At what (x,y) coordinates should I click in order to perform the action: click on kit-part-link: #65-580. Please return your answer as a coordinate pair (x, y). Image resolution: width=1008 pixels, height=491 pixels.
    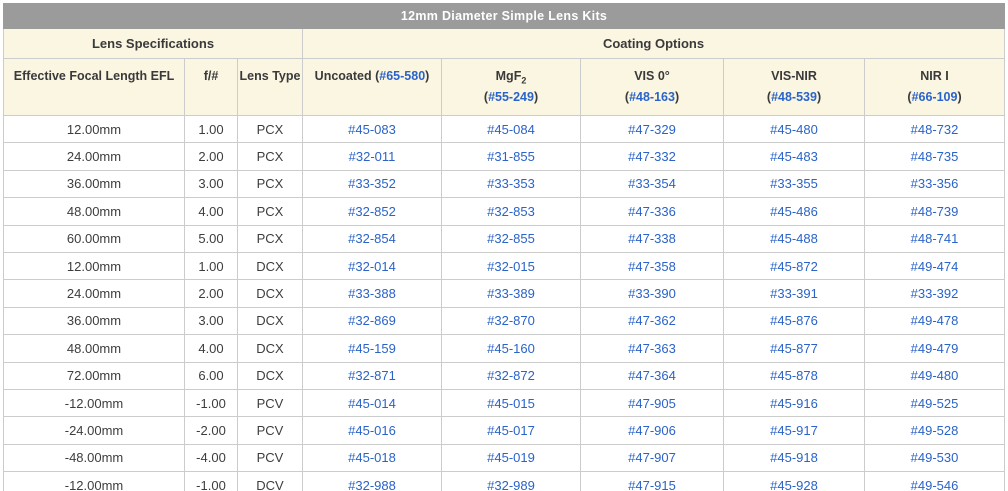
    Looking at the image, I should click on (402, 76).